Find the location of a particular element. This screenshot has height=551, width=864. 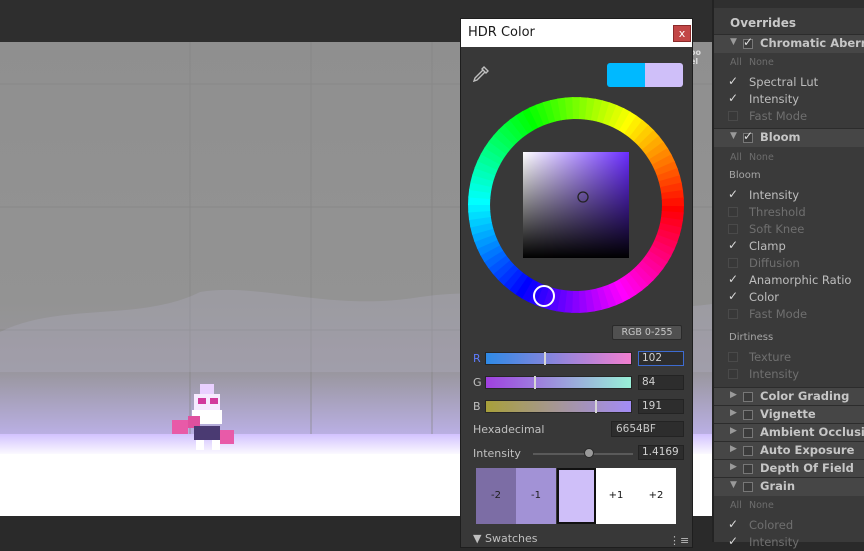

section-auto-exposure: ▶ Auto Exposure is located at coordinates (789, 450).